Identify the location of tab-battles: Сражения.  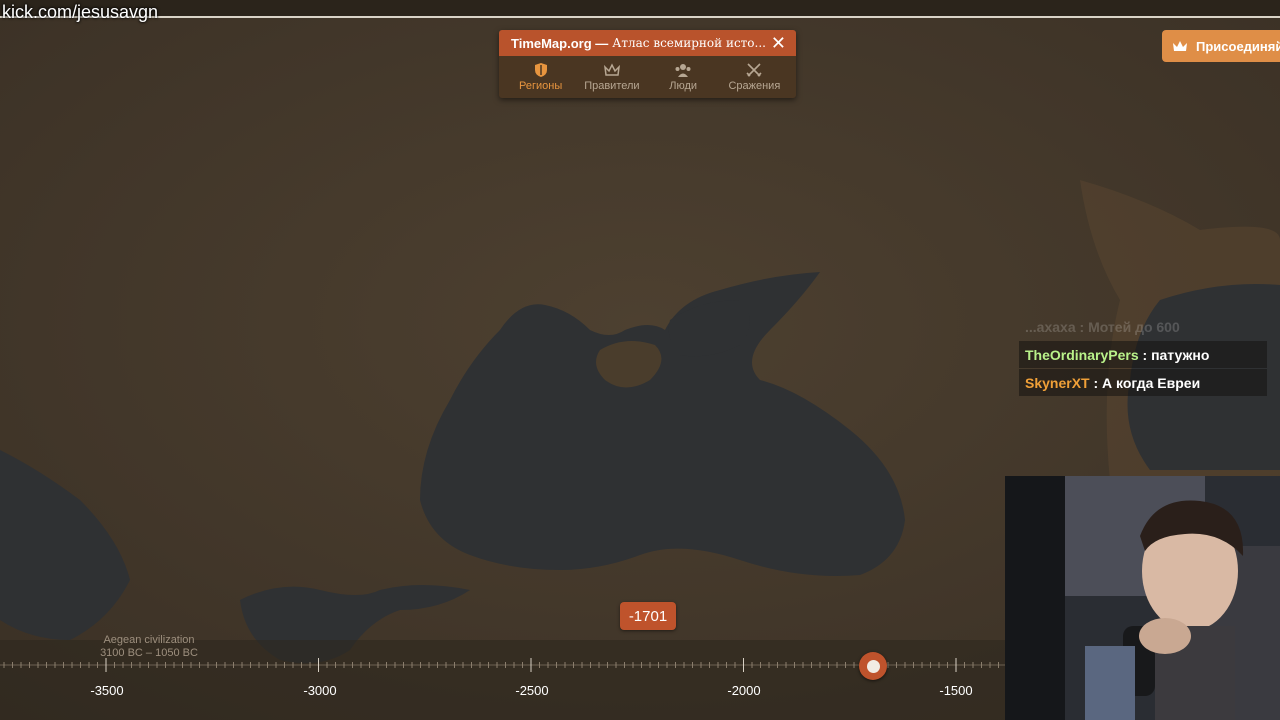
(754, 77).